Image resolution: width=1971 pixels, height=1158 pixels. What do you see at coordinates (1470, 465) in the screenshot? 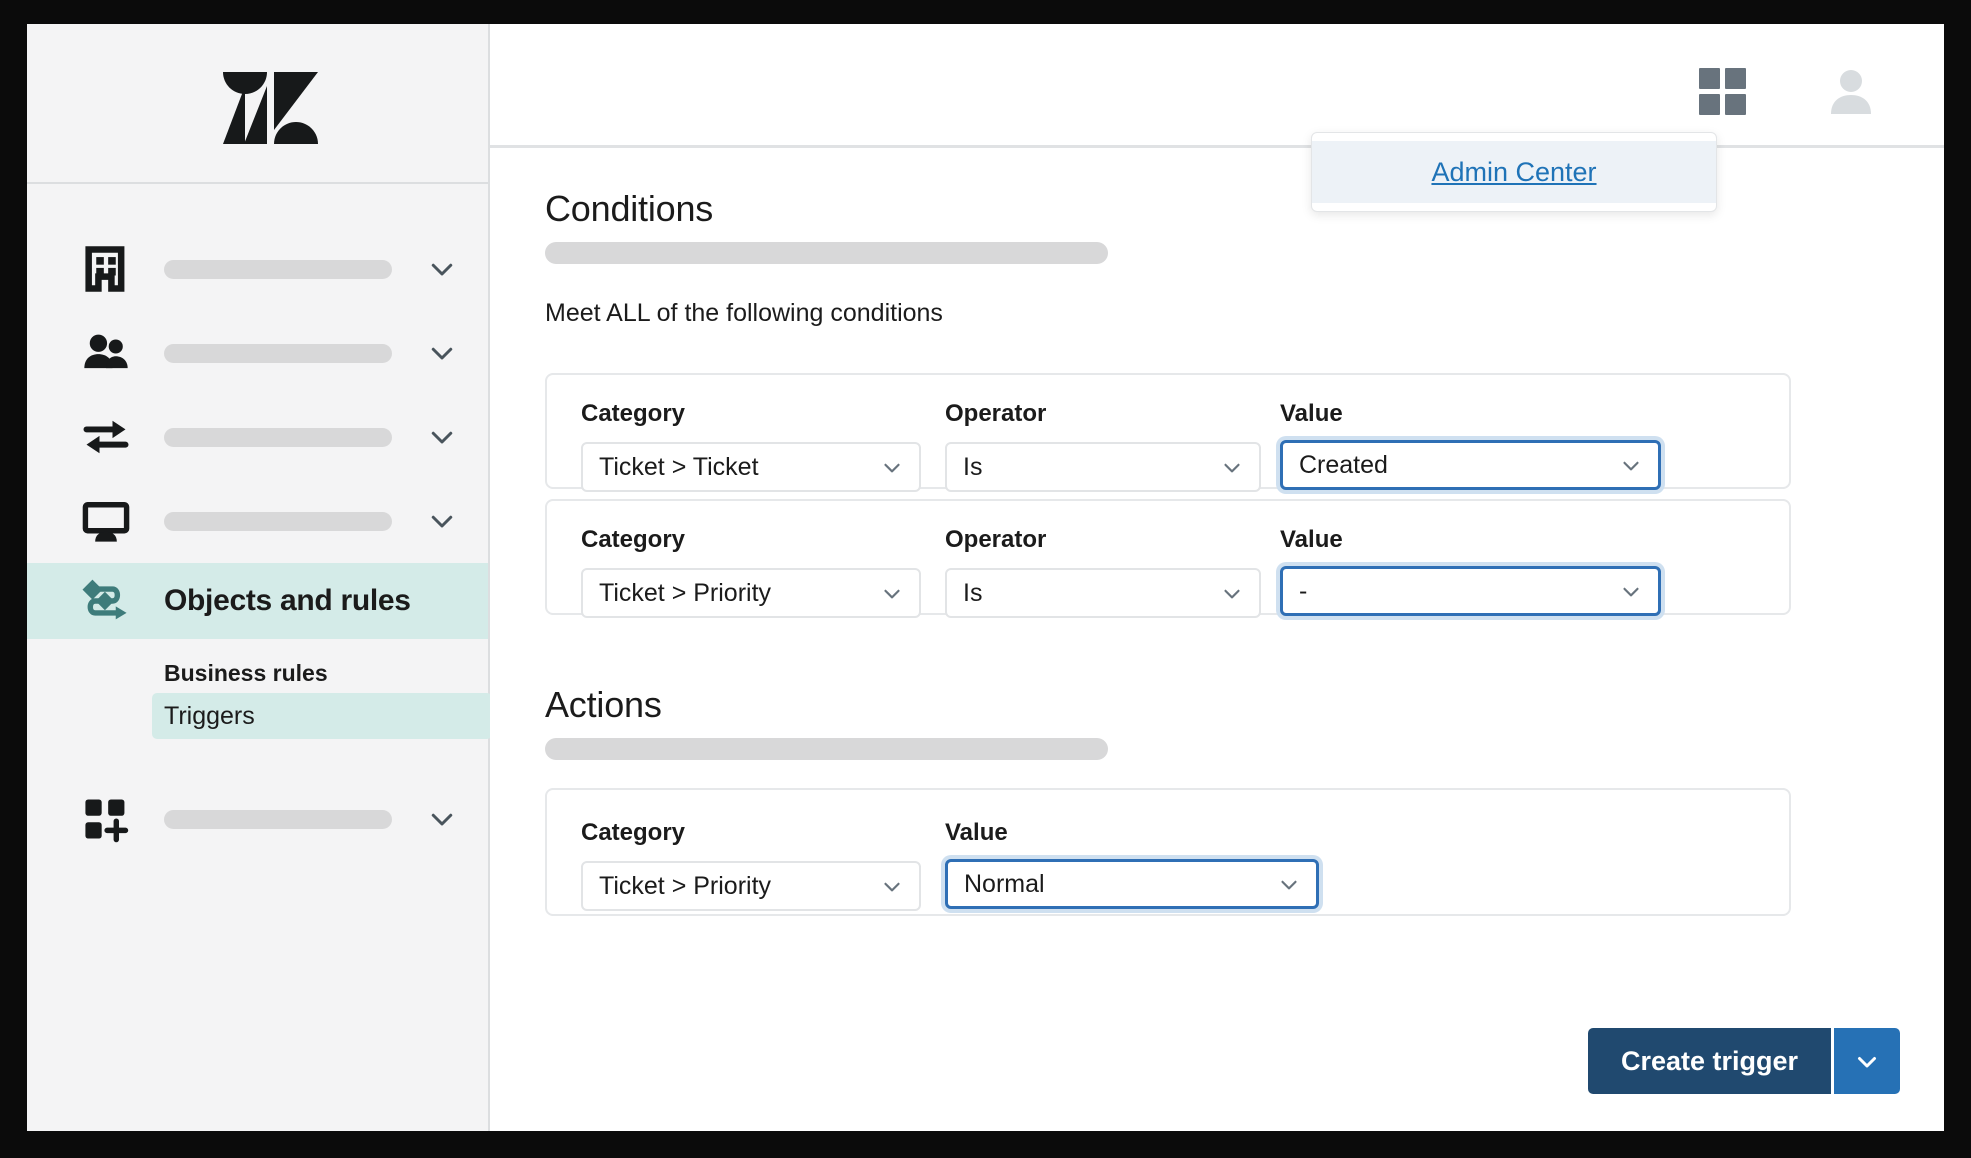
I see `condition-1-value-select: Created` at bounding box center [1470, 465].